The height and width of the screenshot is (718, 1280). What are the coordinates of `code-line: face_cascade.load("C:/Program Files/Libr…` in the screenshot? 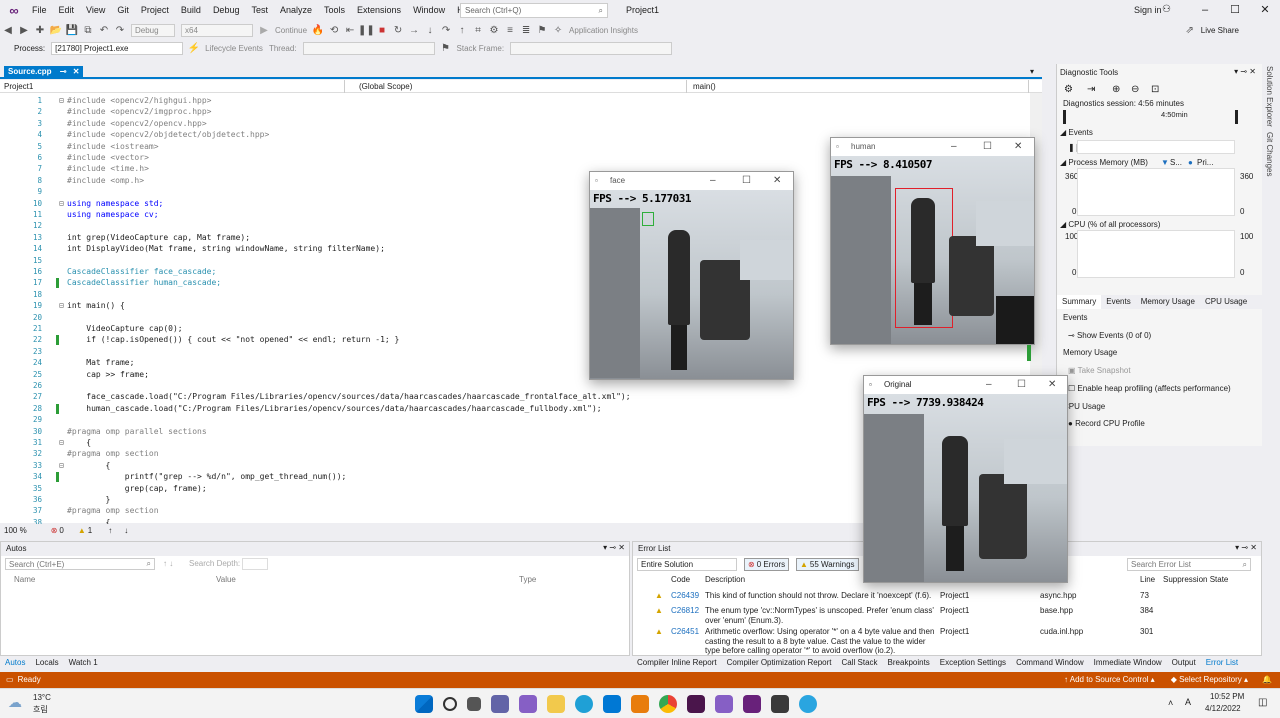 It's located at (348, 396).